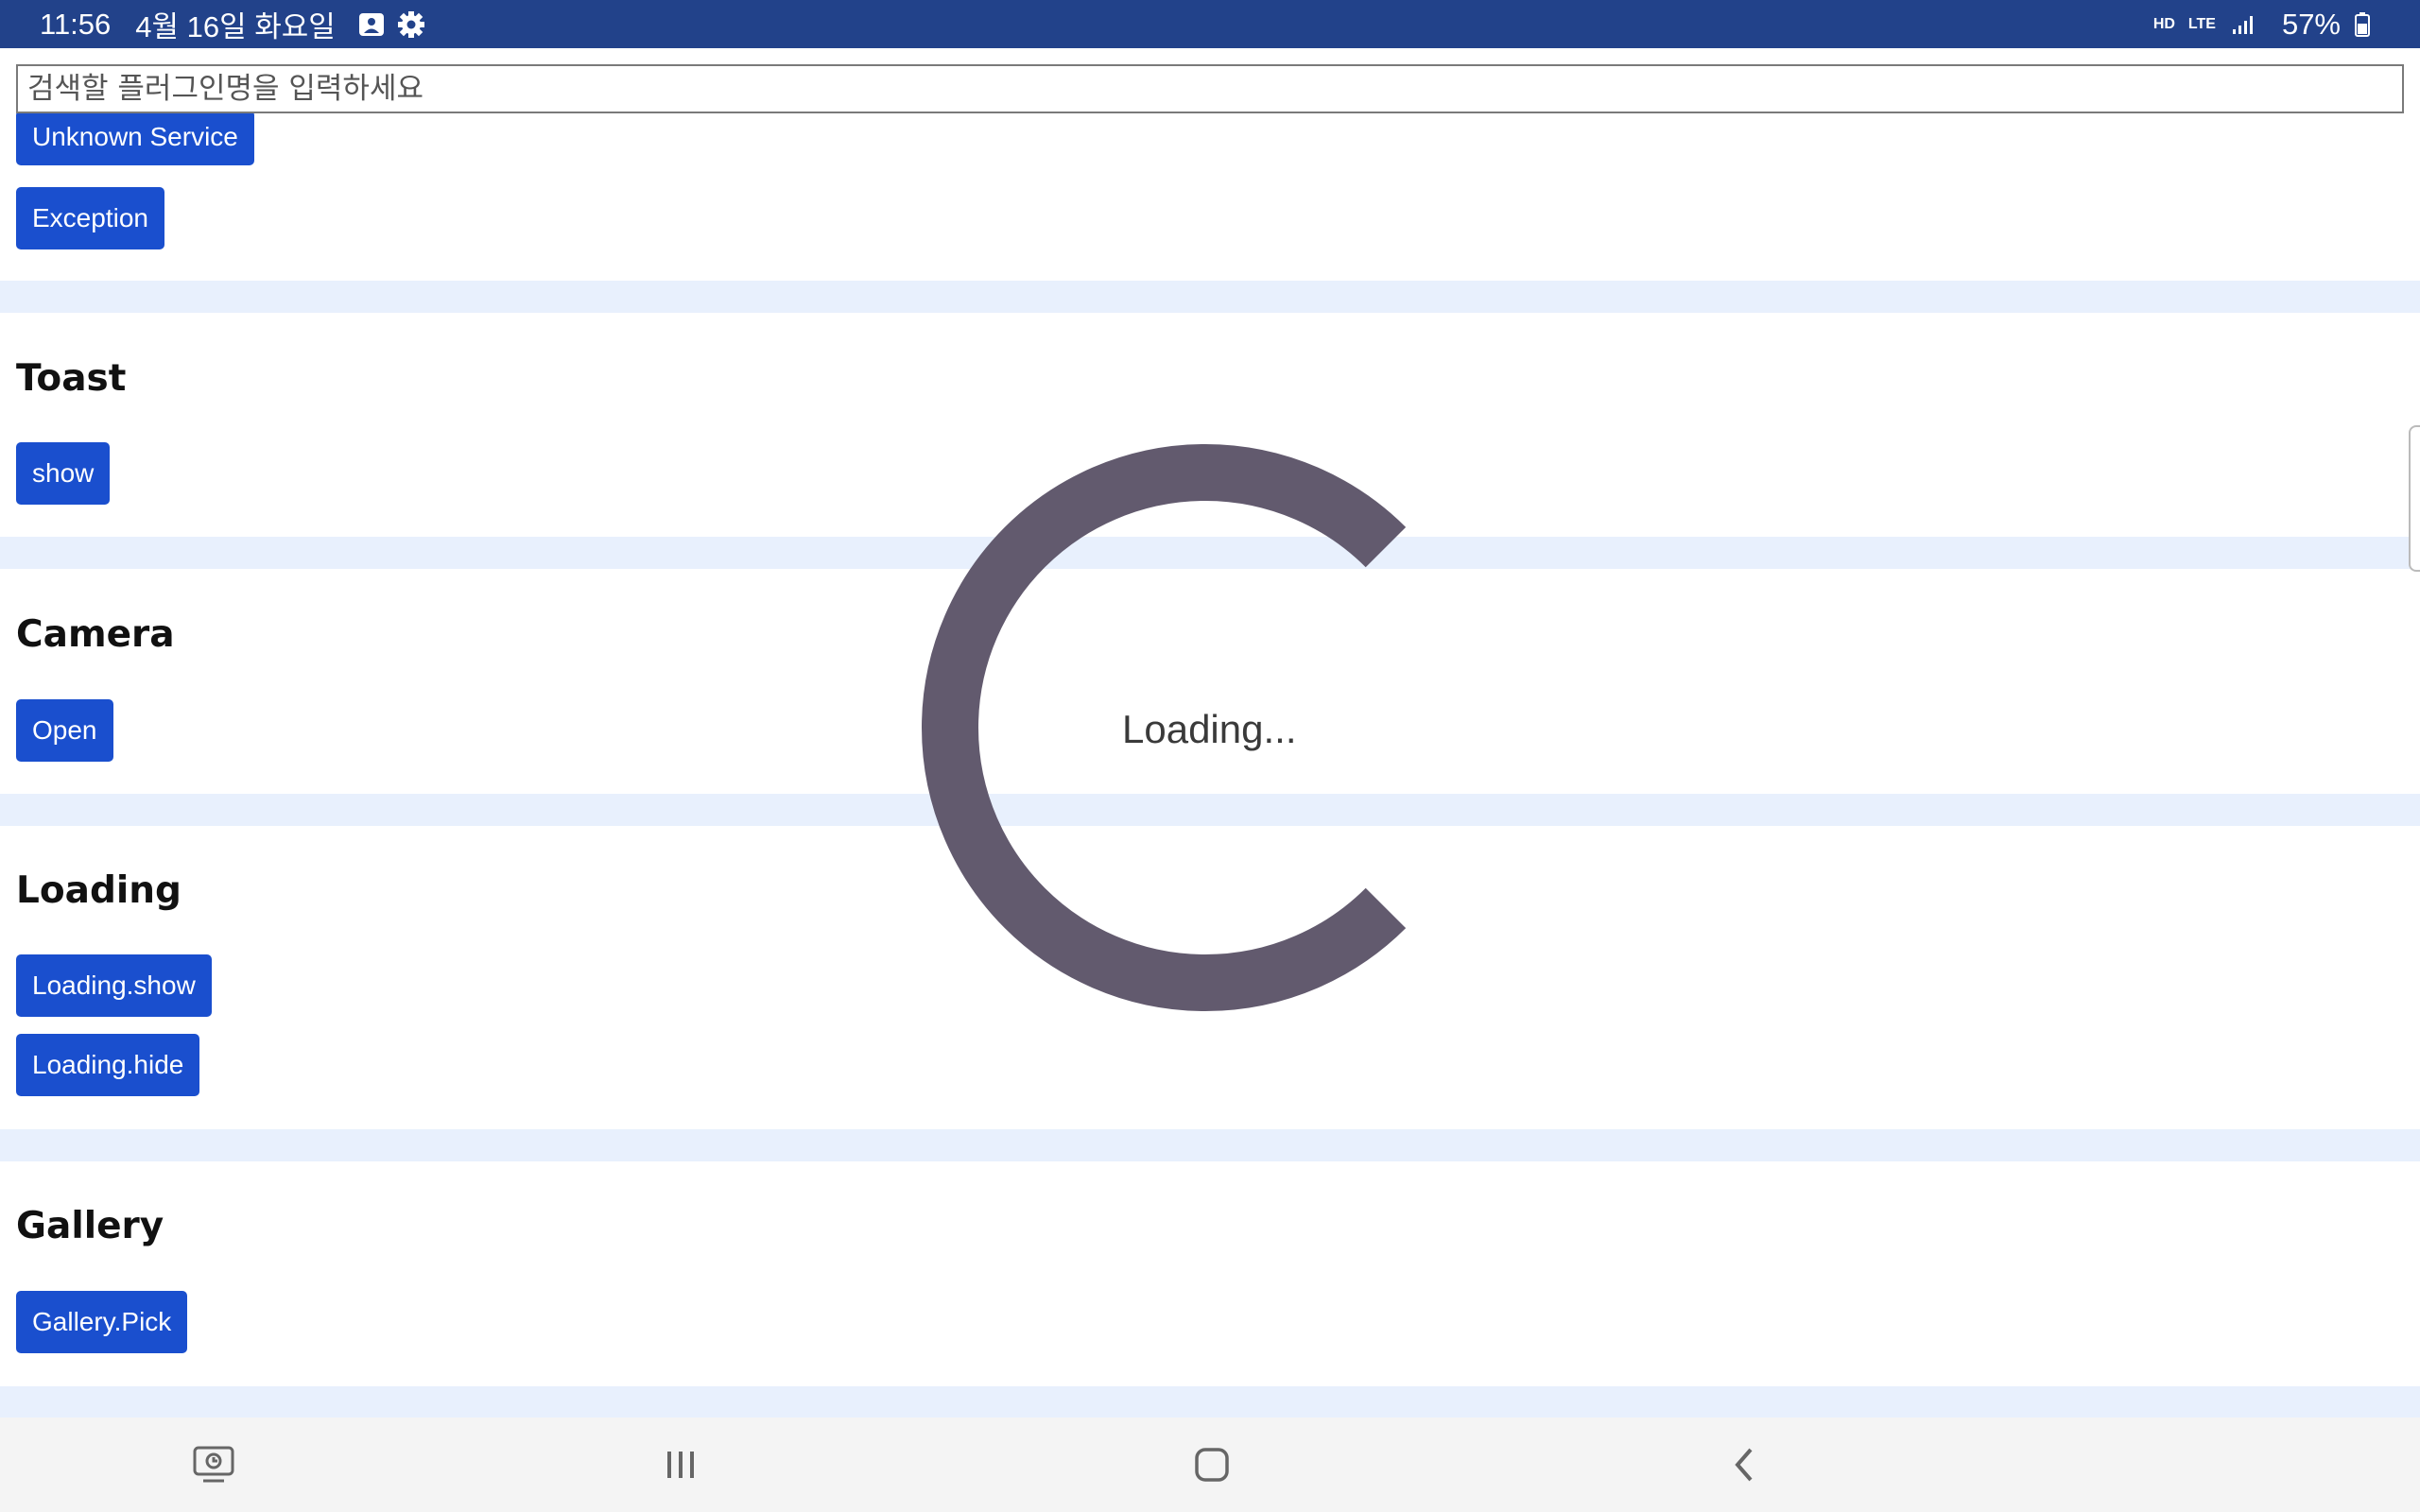 This screenshot has height=1512, width=2420. I want to click on gallery-pick-button: Gallery.Pick, so click(102, 1322).